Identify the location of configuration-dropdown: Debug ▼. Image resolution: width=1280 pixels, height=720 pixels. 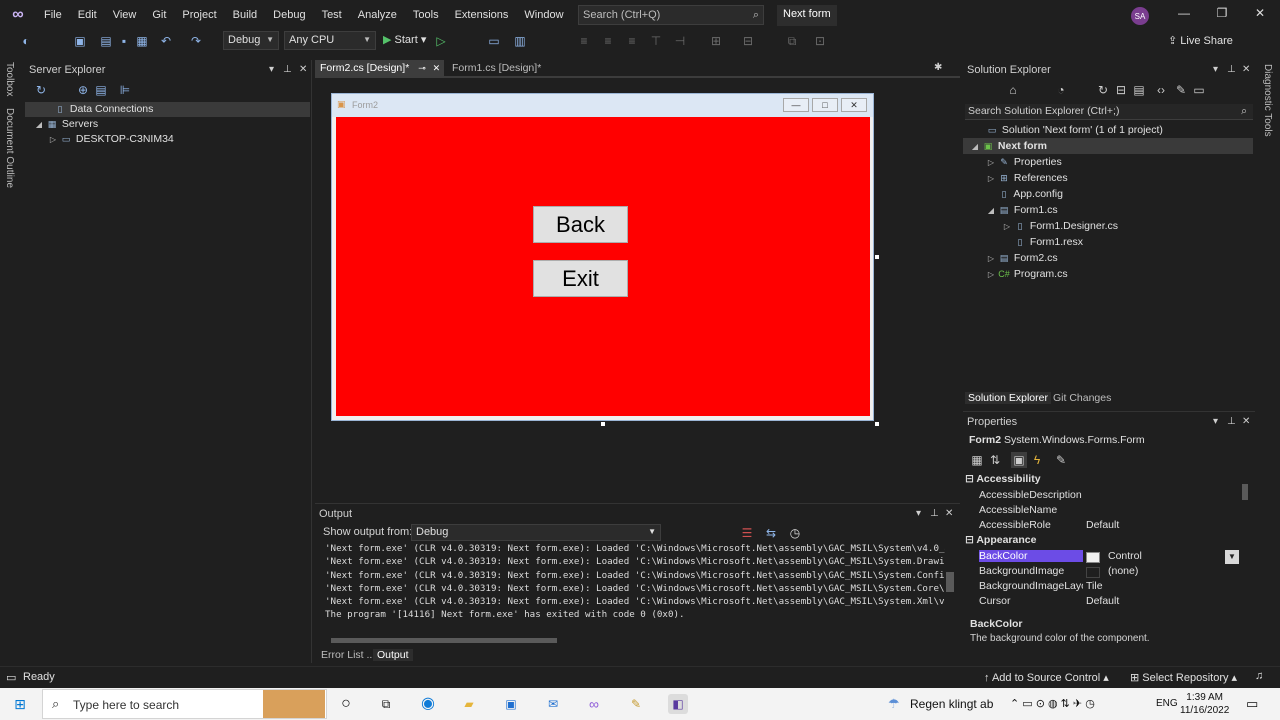
(251, 40).